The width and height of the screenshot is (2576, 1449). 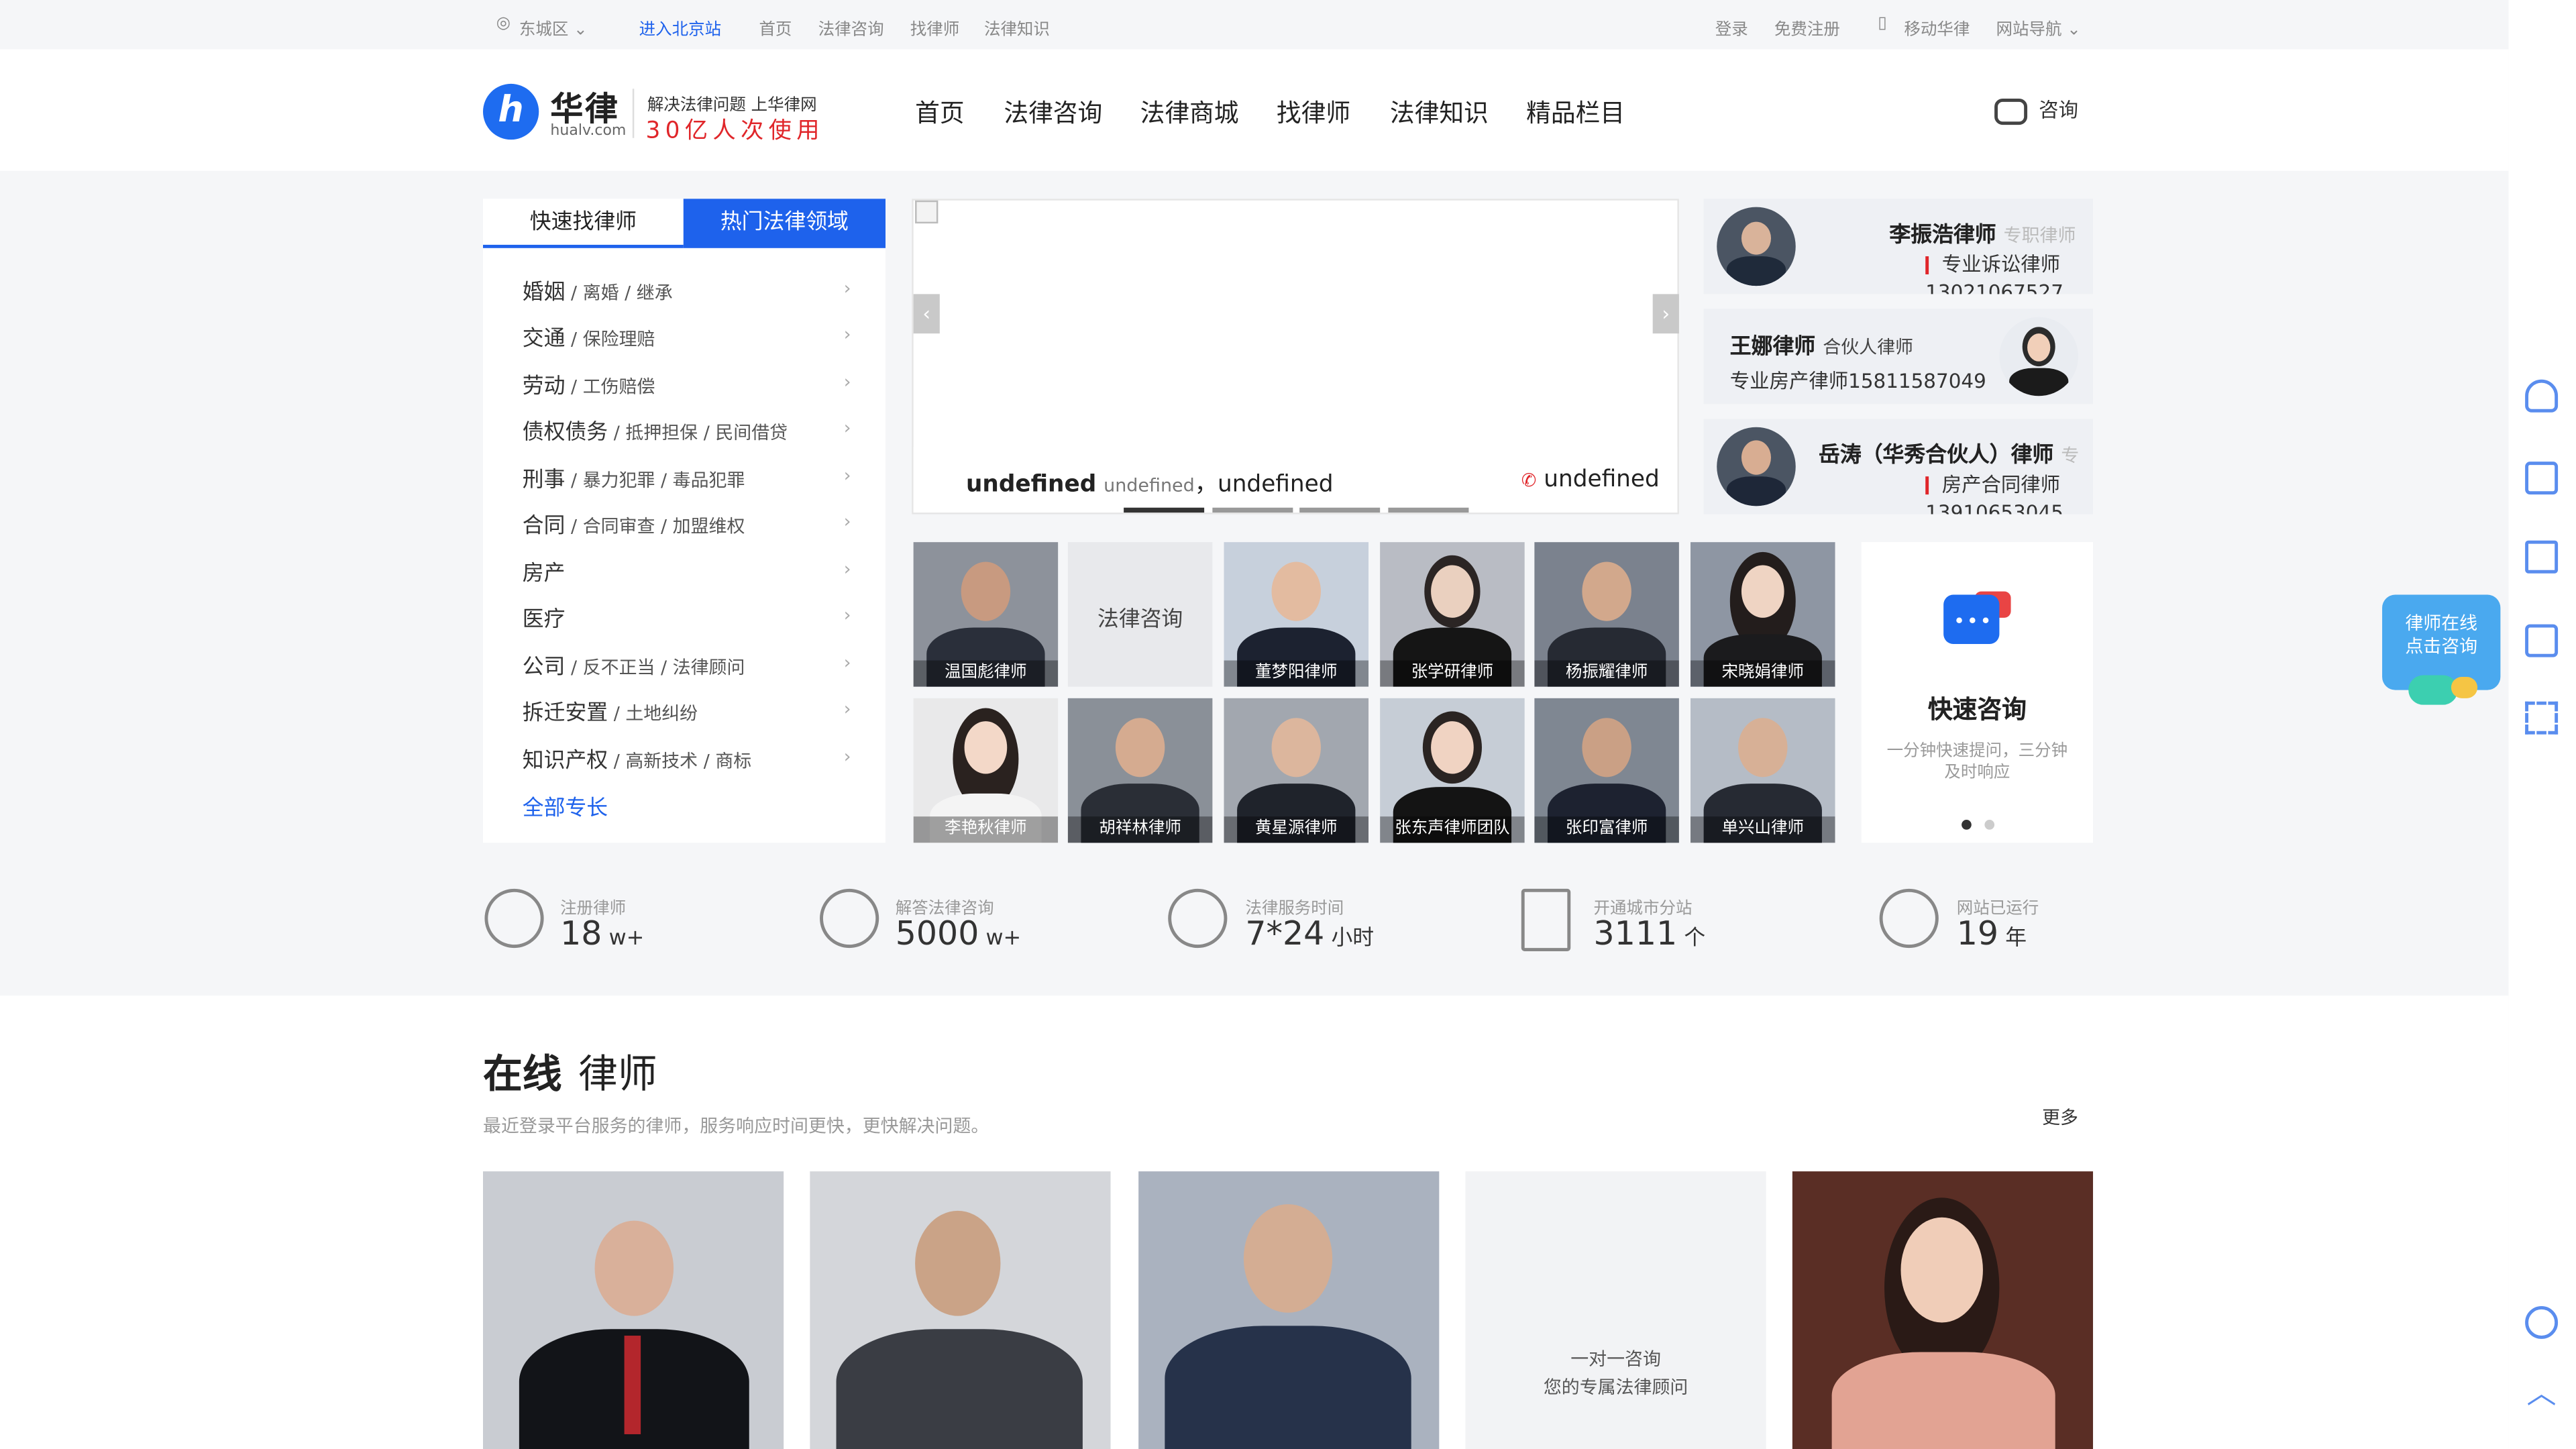 I want to click on lawyer-tile: 李艳秋律师, so click(x=986, y=770).